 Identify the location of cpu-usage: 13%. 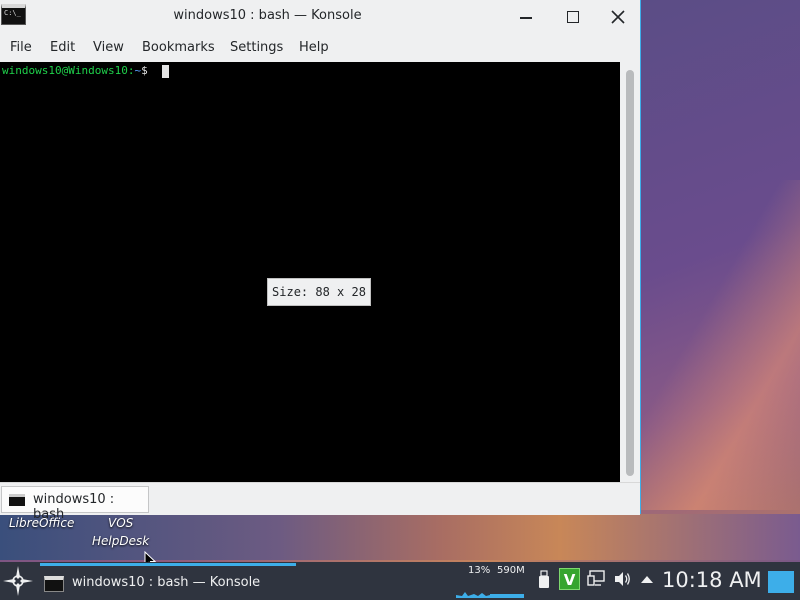
(479, 570).